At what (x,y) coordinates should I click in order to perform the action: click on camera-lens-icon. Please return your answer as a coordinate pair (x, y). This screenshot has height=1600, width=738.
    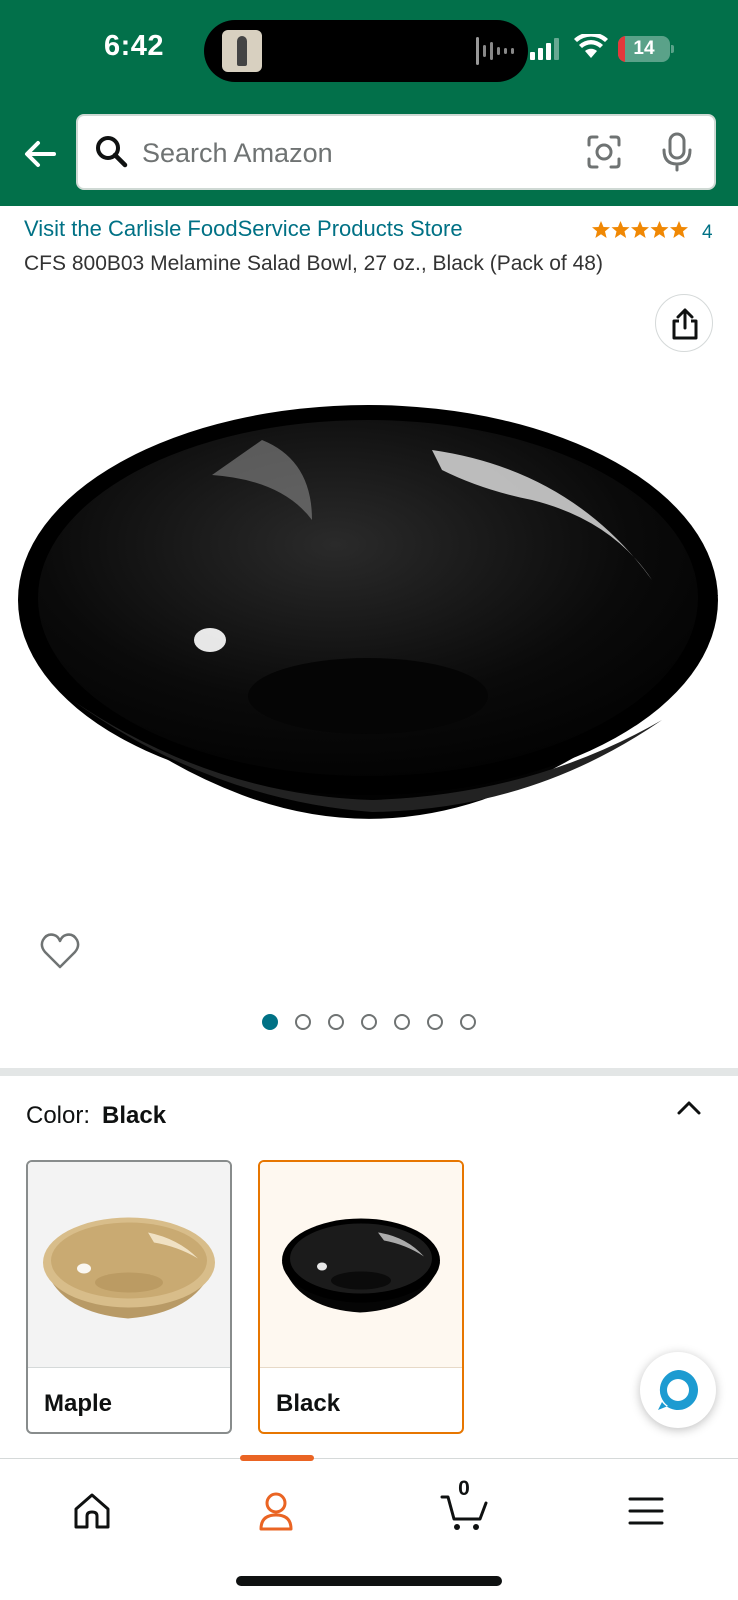
    Looking at the image, I should click on (604, 152).